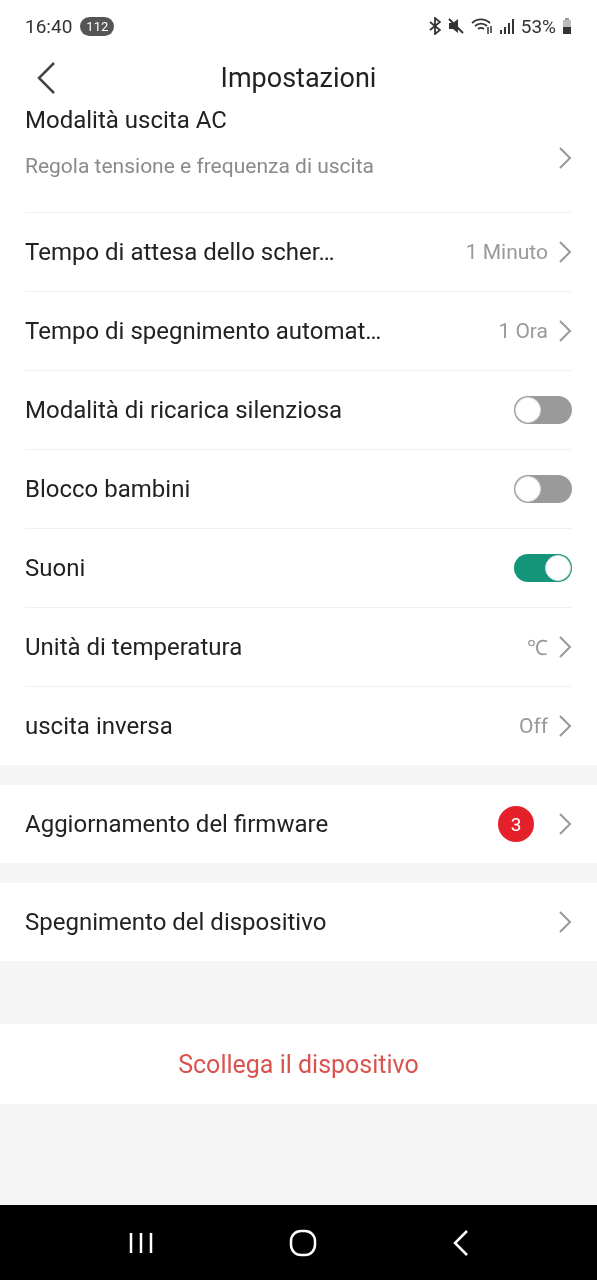 The width and height of the screenshot is (597, 1280). Describe the element at coordinates (200, 166) in the screenshot. I see `setting-description: Regola tensione e frequenza di uscita` at that location.